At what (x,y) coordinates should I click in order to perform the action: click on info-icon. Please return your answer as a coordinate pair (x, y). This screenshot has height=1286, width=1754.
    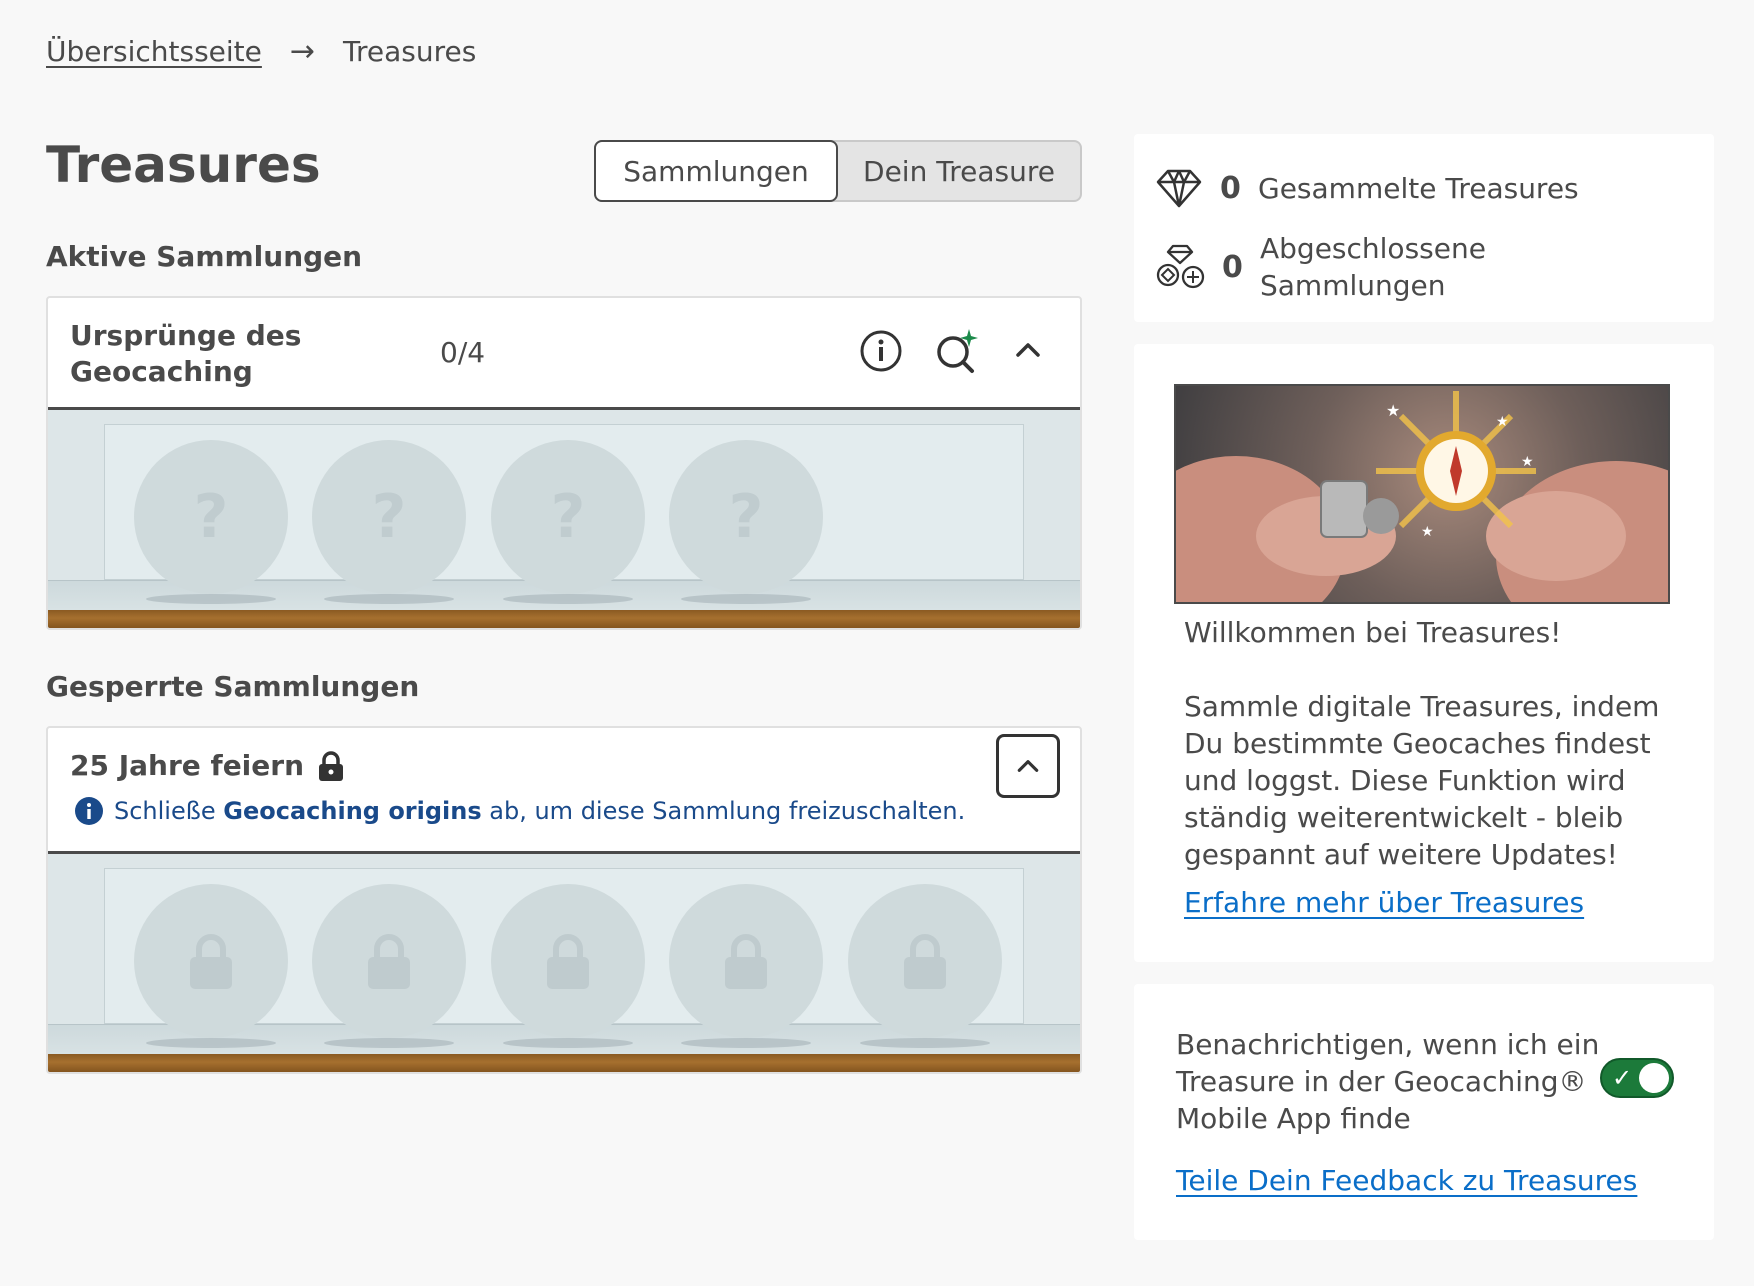
    Looking at the image, I should click on (881, 351).